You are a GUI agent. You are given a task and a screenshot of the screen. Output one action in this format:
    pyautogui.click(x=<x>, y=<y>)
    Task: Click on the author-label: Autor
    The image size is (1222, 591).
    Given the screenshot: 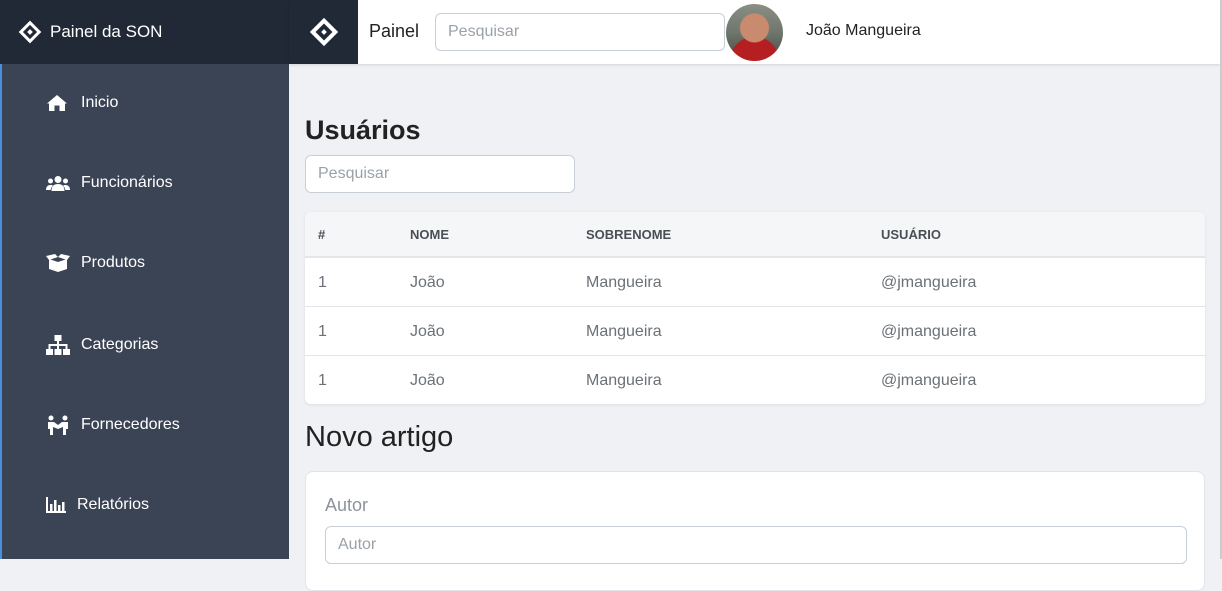 What is the action you would take?
    pyautogui.click(x=347, y=505)
    